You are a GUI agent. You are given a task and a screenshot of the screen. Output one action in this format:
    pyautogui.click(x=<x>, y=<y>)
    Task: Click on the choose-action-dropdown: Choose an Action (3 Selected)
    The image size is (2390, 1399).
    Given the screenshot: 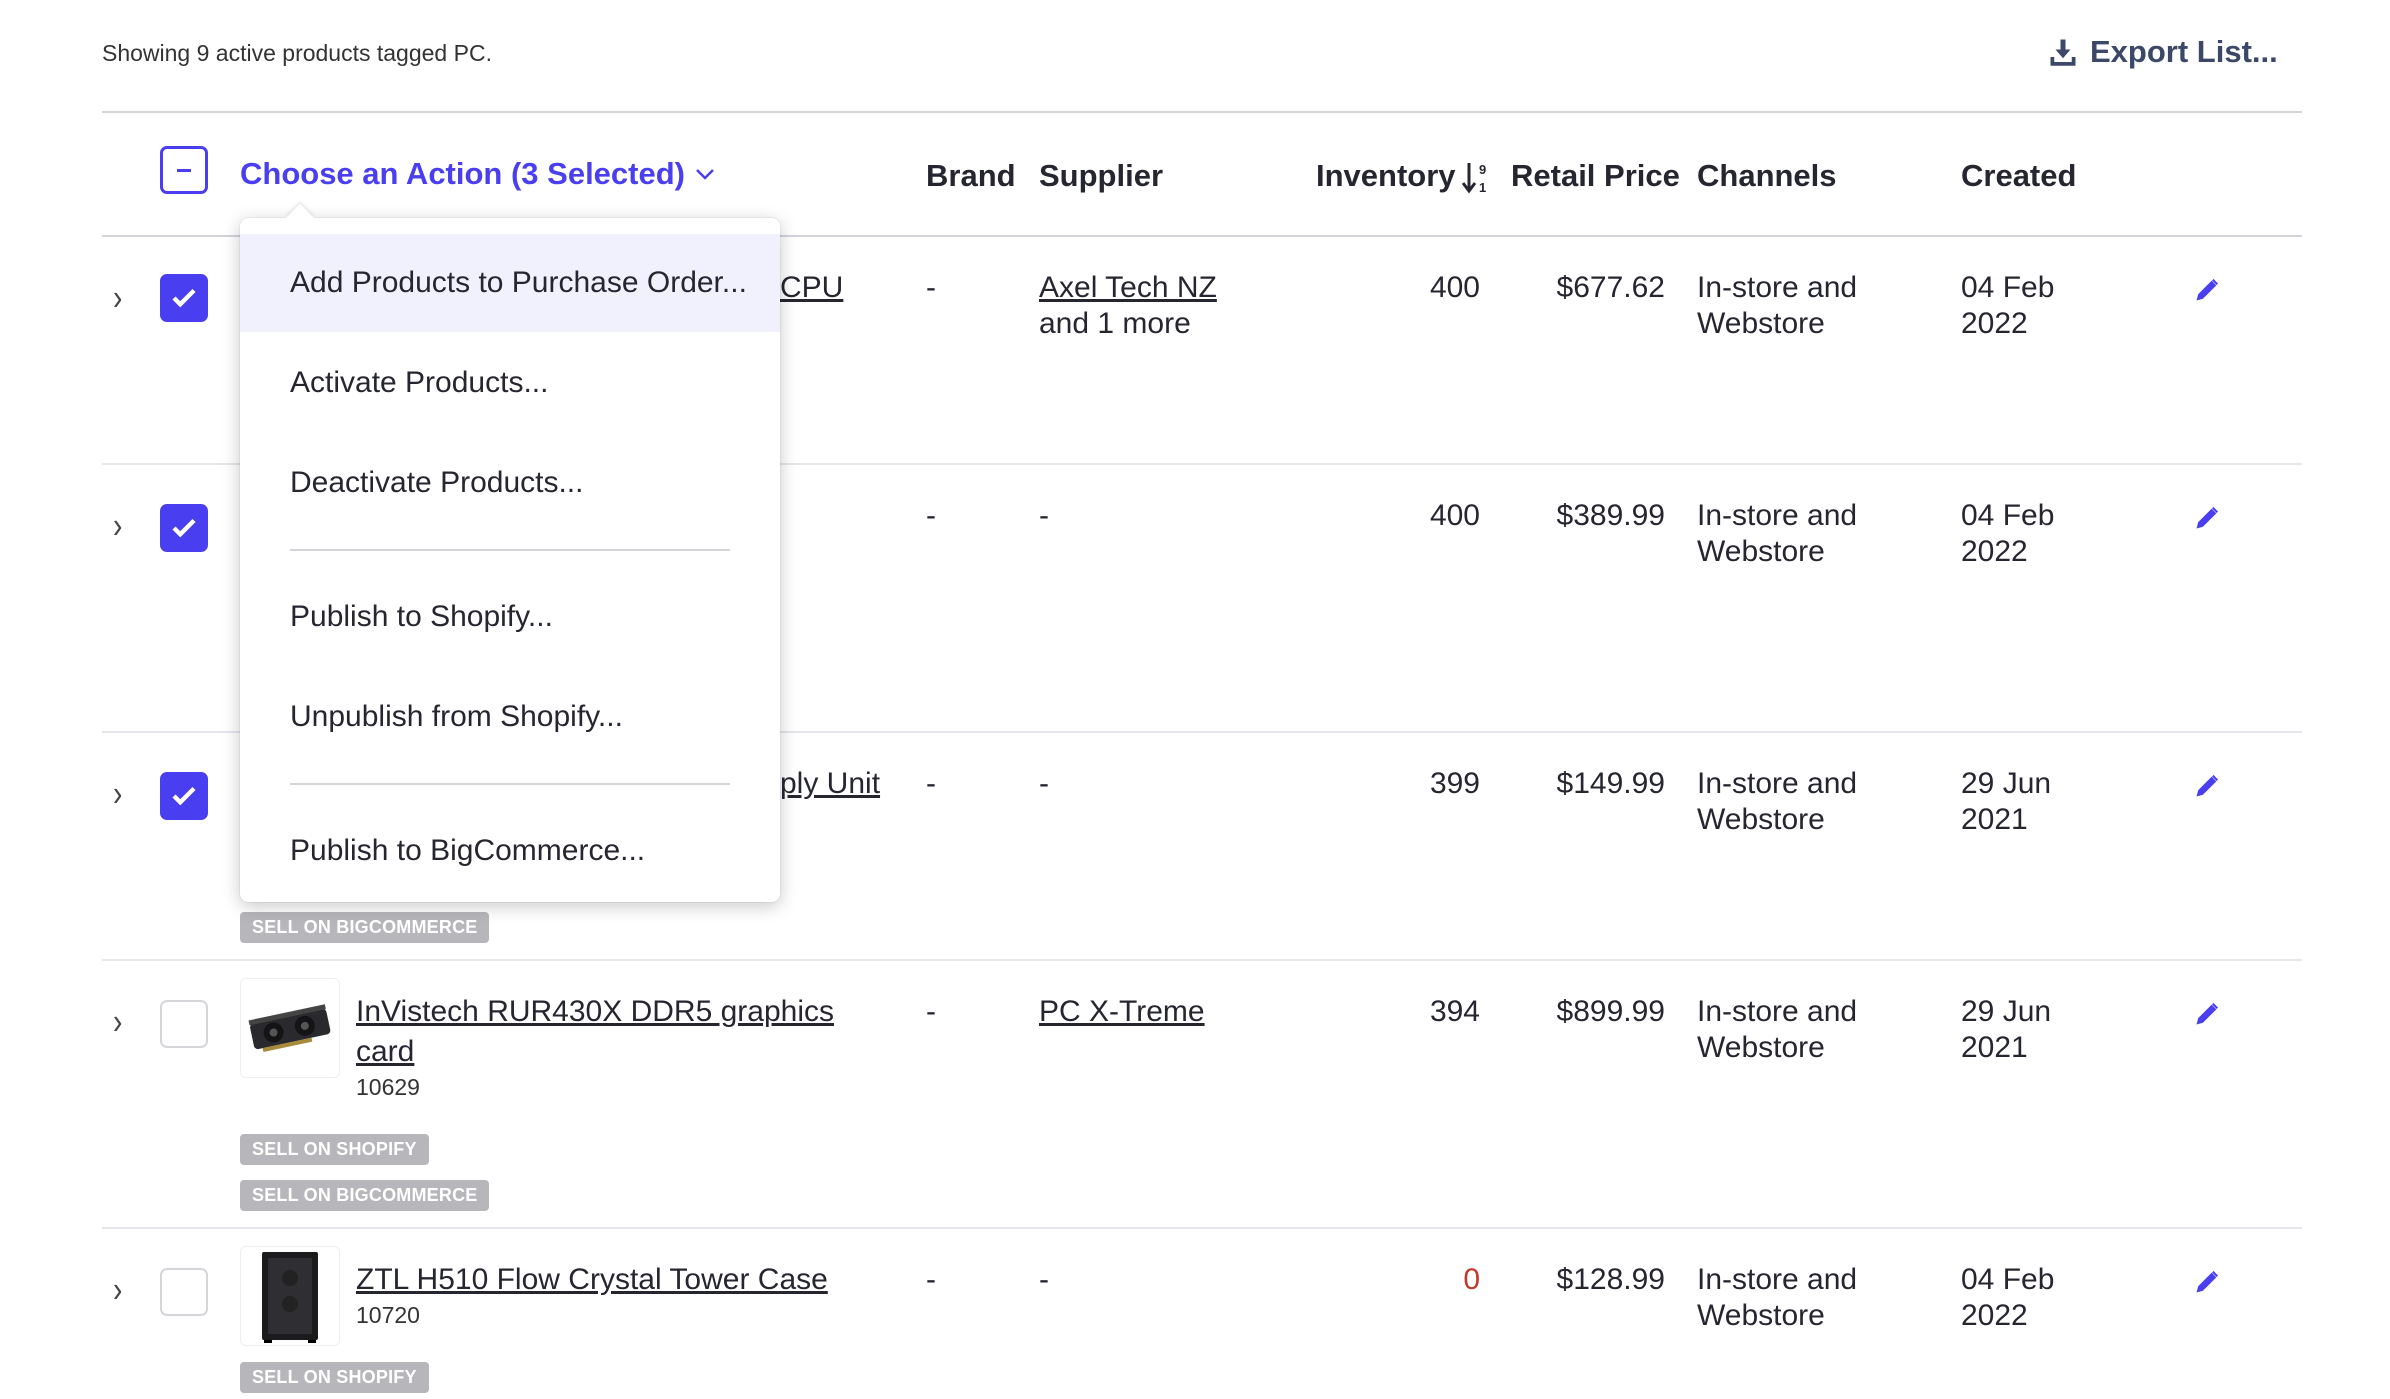 What is the action you would take?
    pyautogui.click(x=477, y=174)
    